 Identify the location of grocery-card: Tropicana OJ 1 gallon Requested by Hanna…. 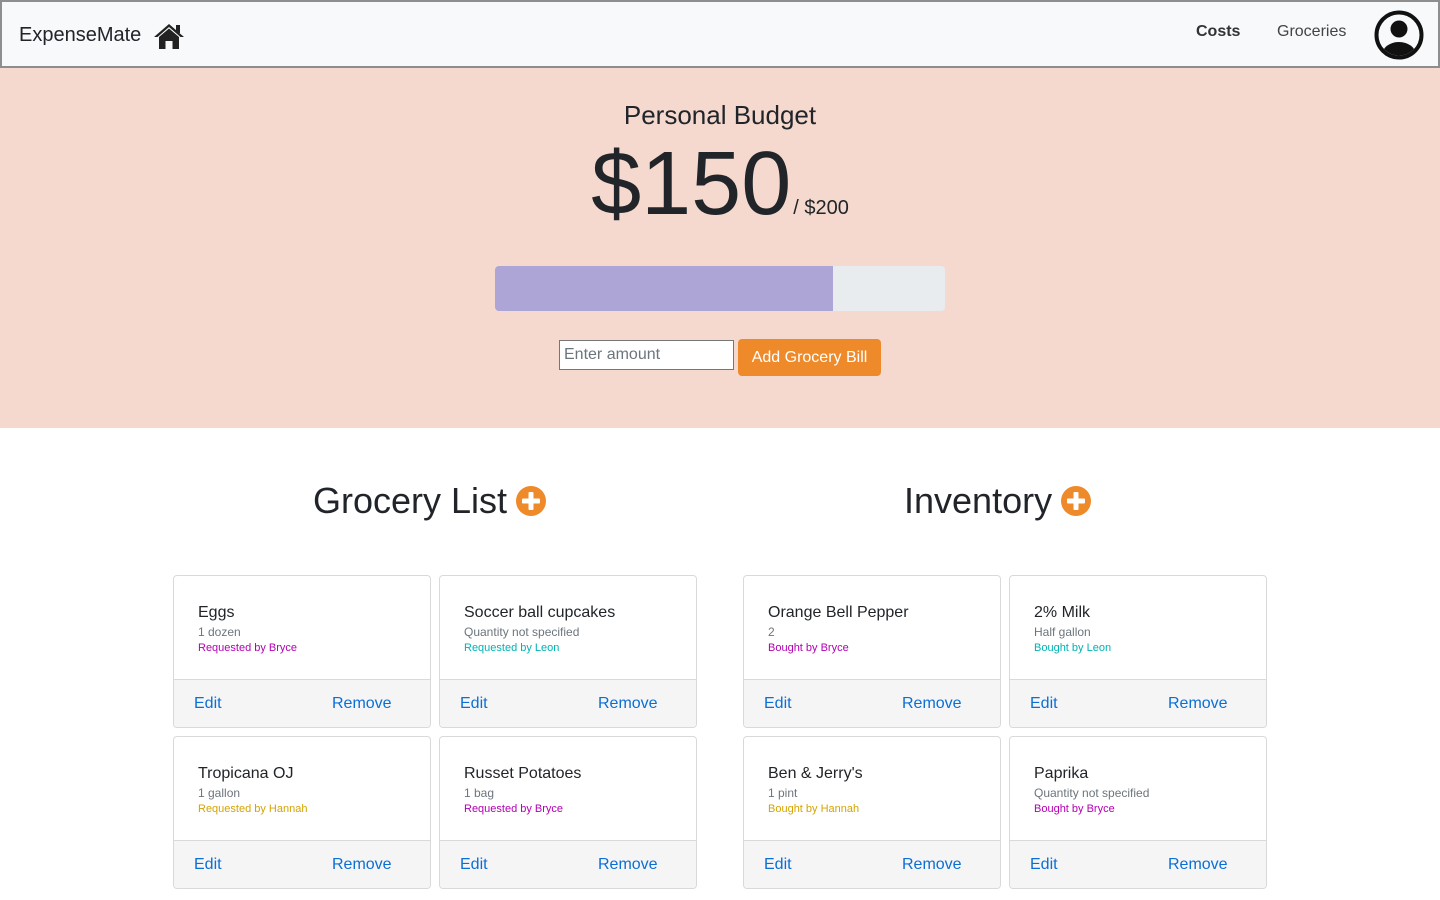
(302, 812).